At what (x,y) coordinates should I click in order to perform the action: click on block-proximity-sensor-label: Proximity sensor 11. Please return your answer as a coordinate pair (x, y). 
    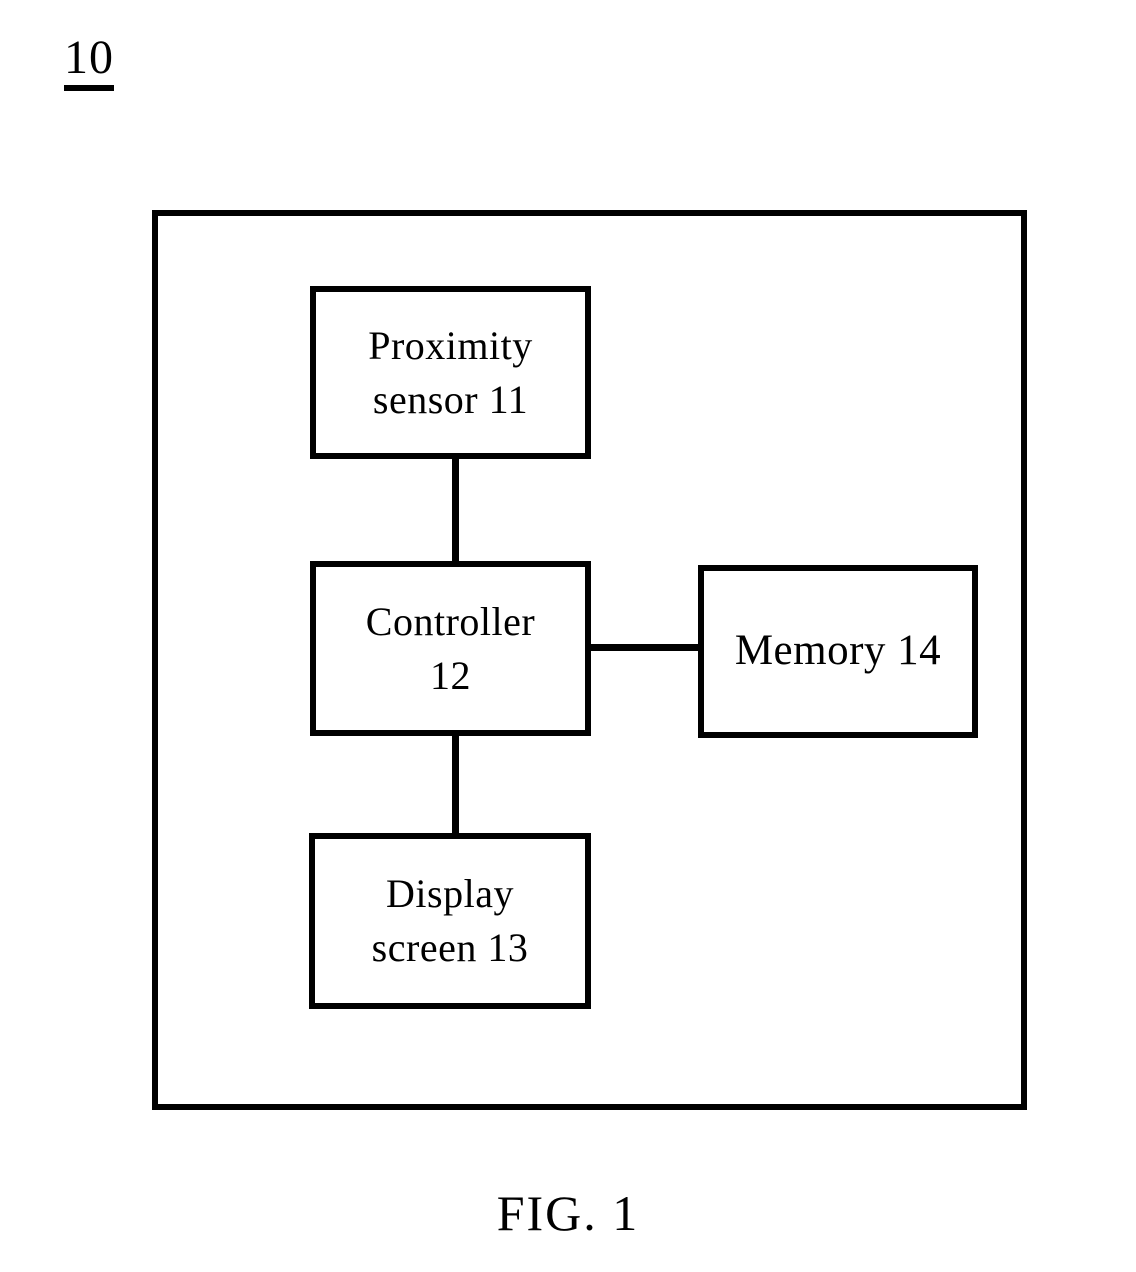
    Looking at the image, I should click on (450, 372).